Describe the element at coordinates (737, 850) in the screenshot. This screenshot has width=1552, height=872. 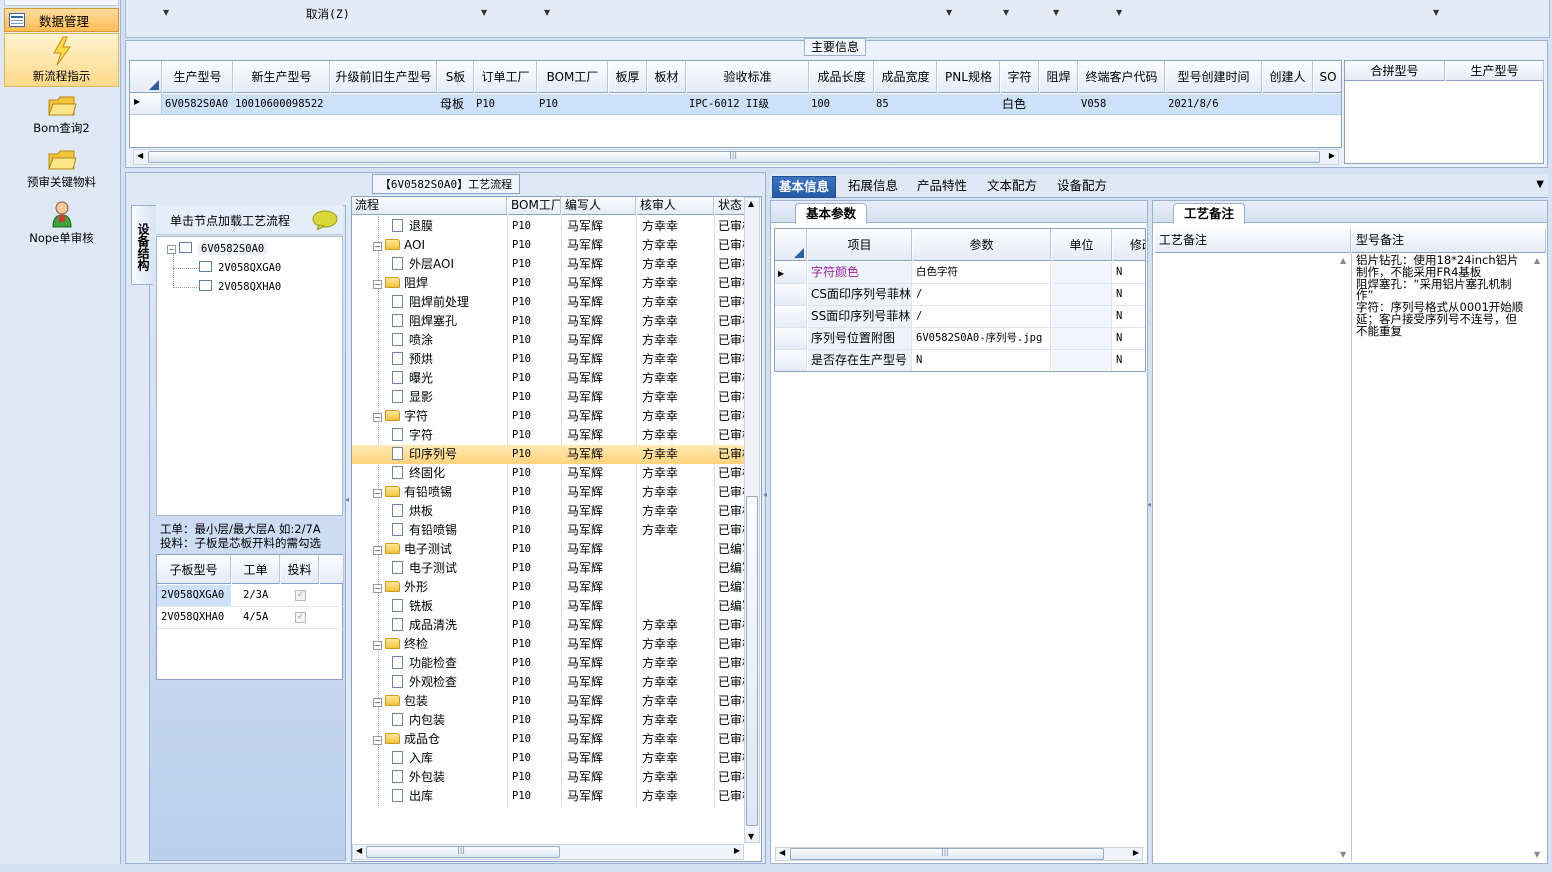
I see `scroll-right-icon: ▶` at that location.